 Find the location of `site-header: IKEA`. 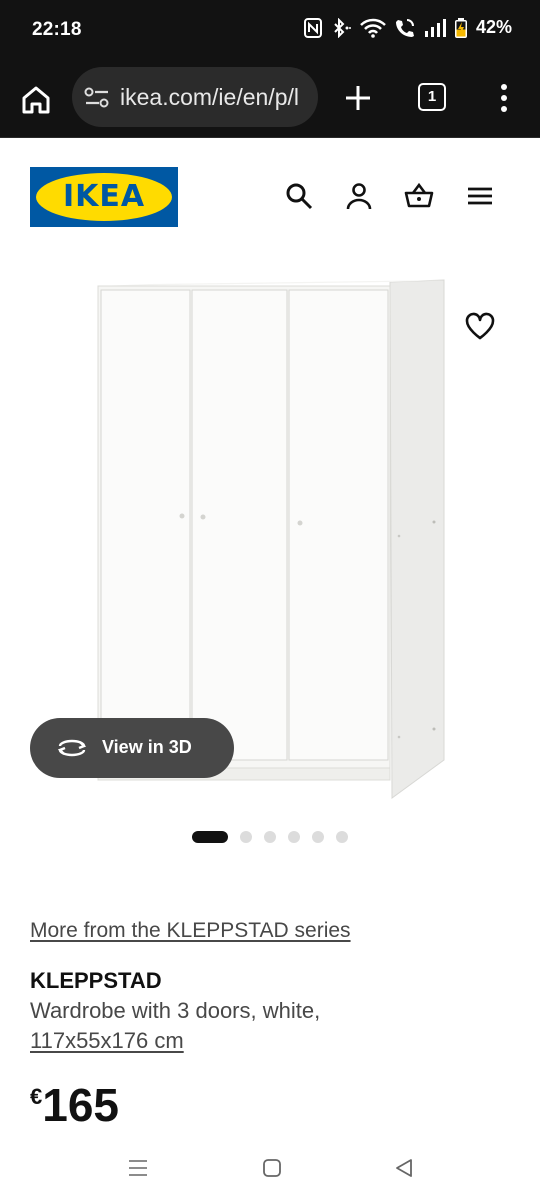

site-header: IKEA is located at coordinates (270, 194).